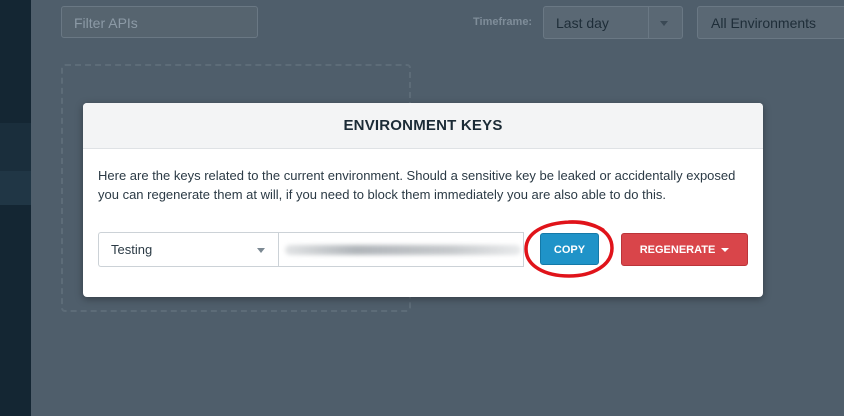 This screenshot has width=844, height=416. What do you see at coordinates (159, 22) in the screenshot?
I see `filter-apis-input: Filter APIs` at bounding box center [159, 22].